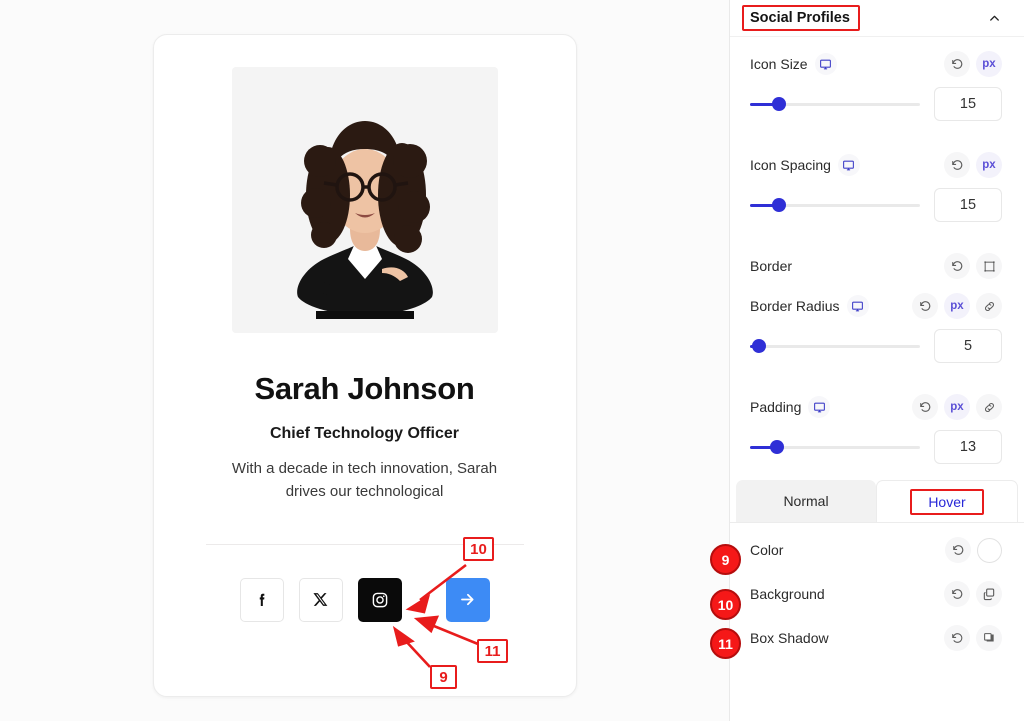 The height and width of the screenshot is (721, 1024). What do you see at coordinates (779, 64) in the screenshot?
I see `control-label: Icon Size` at bounding box center [779, 64].